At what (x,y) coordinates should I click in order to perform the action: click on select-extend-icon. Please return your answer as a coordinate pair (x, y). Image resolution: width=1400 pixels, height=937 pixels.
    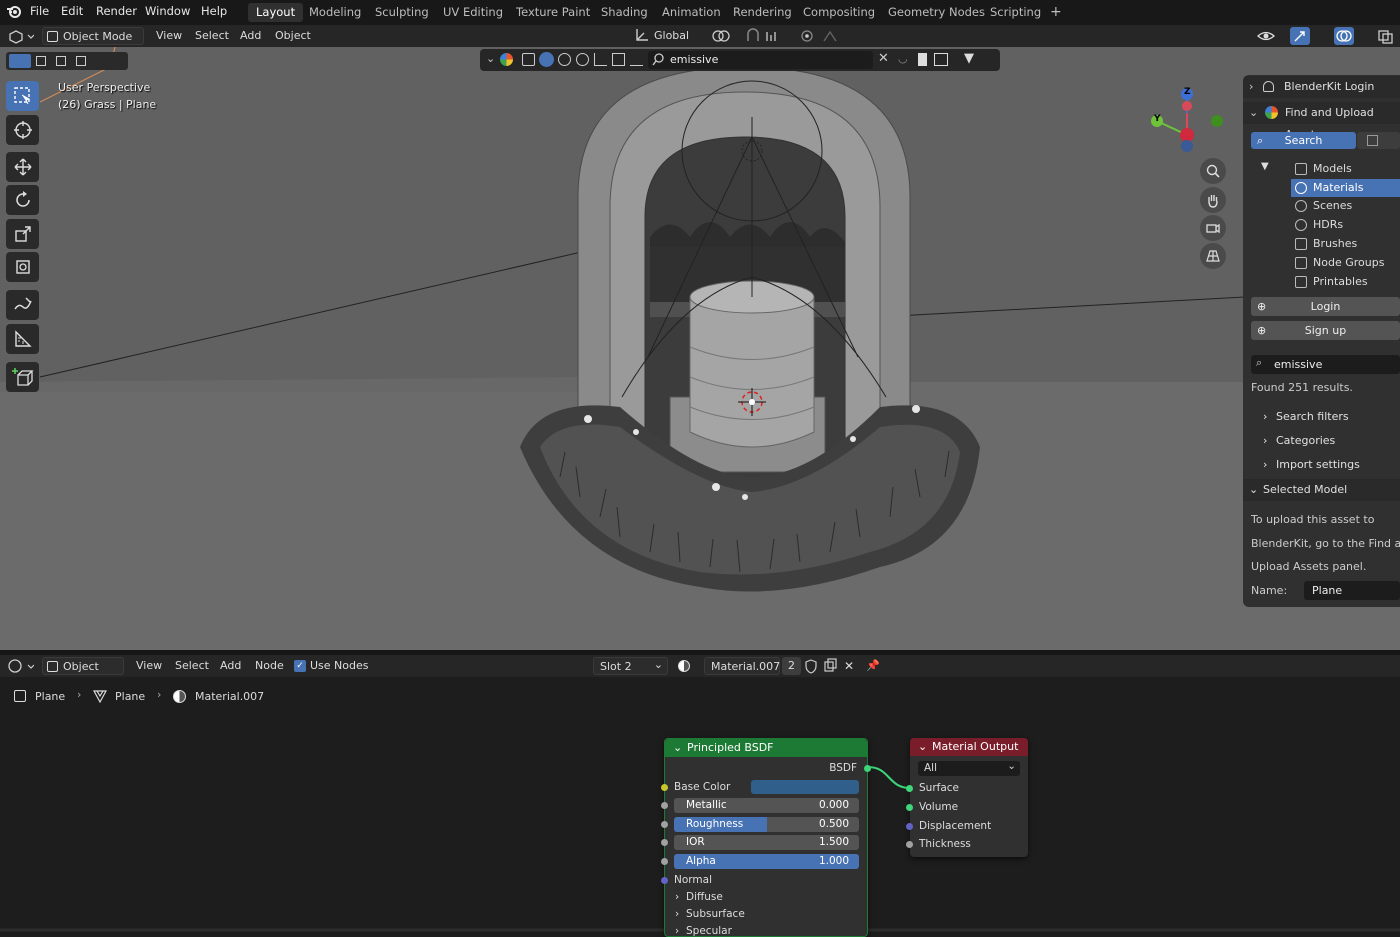
    Looking at the image, I should click on (41, 61).